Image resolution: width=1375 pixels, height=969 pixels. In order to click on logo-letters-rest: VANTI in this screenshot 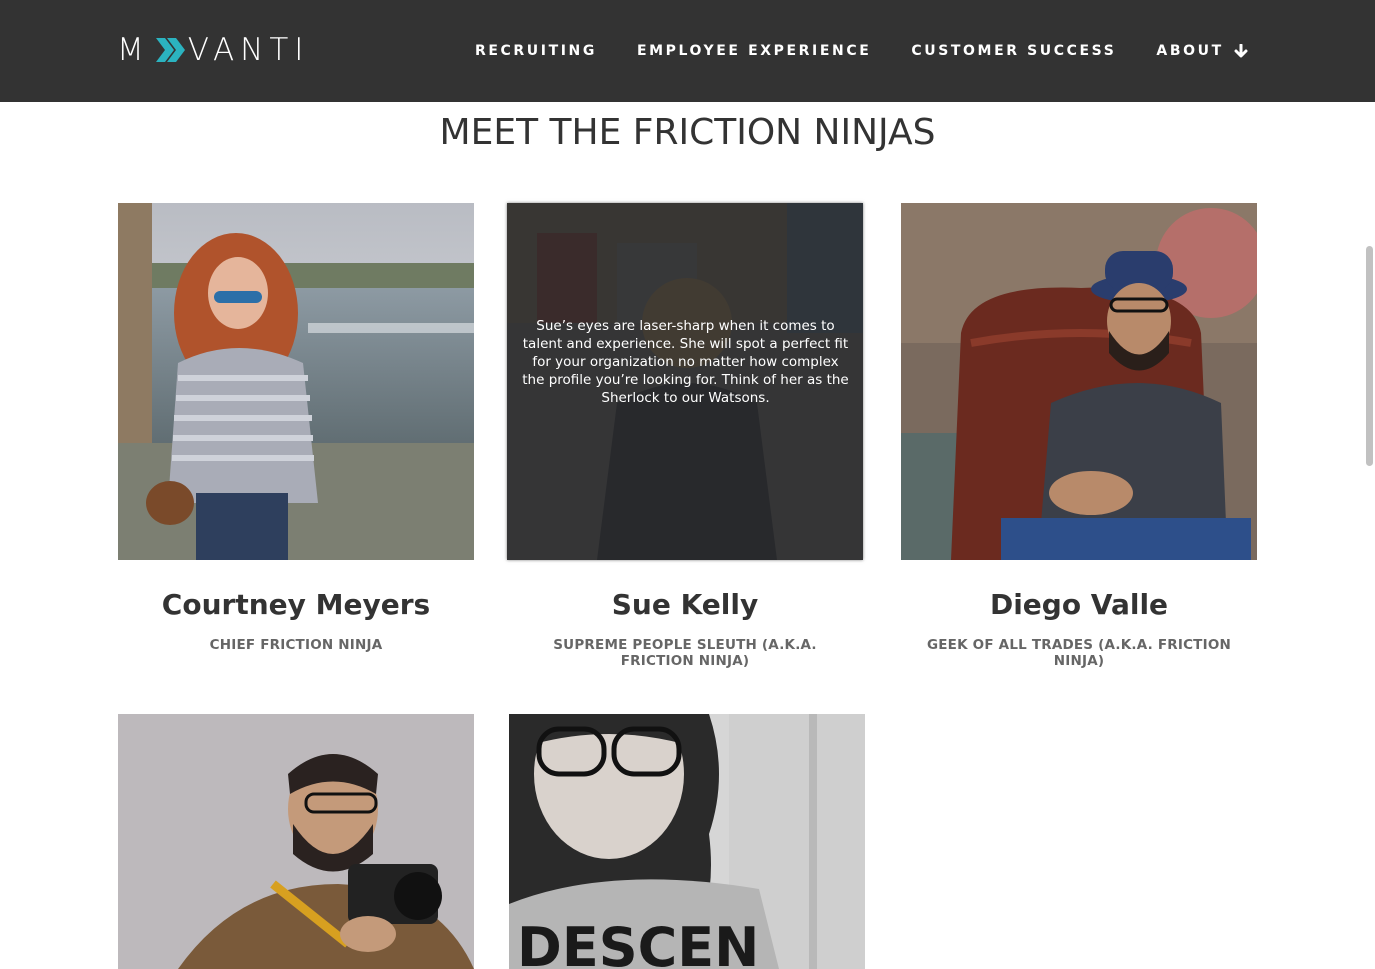, I will do `click(248, 50)`.